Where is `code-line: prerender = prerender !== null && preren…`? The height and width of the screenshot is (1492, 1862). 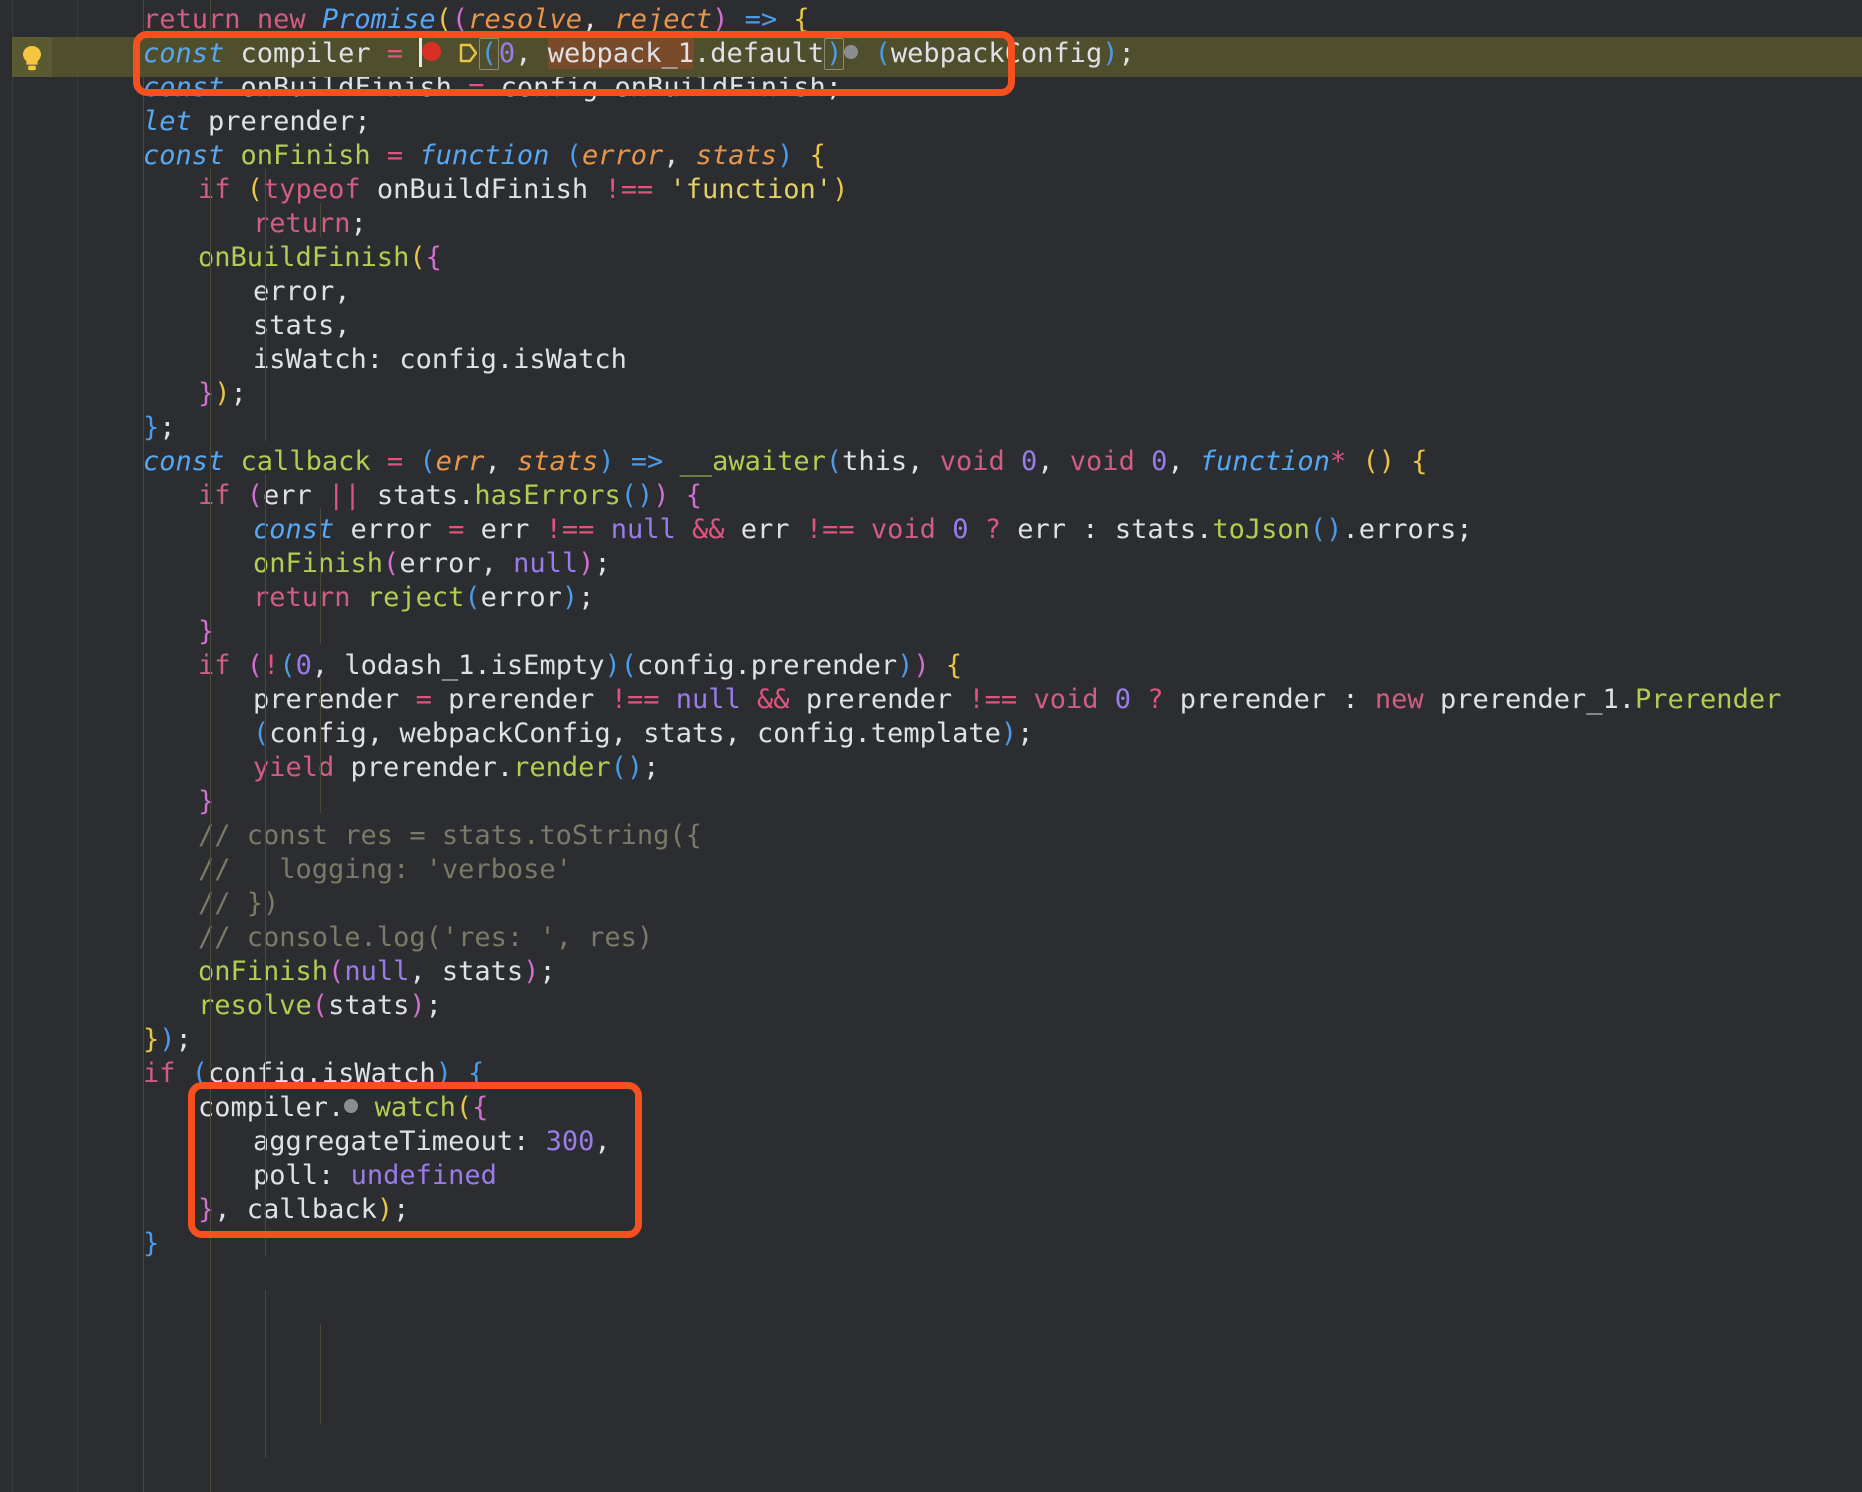 code-line: prerender = prerender !== null && preren… is located at coordinates (931, 700).